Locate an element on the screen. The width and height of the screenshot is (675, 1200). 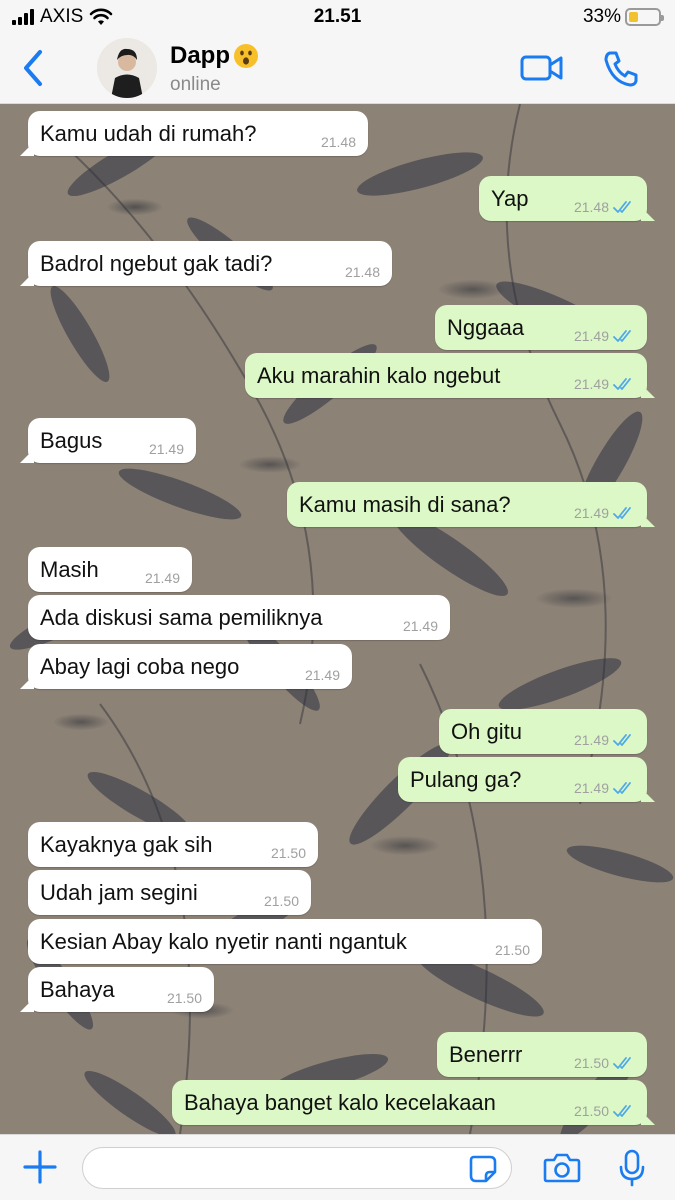
incoming-message: Abay lagi coba nego 21.49 is located at coordinates (186, 666).